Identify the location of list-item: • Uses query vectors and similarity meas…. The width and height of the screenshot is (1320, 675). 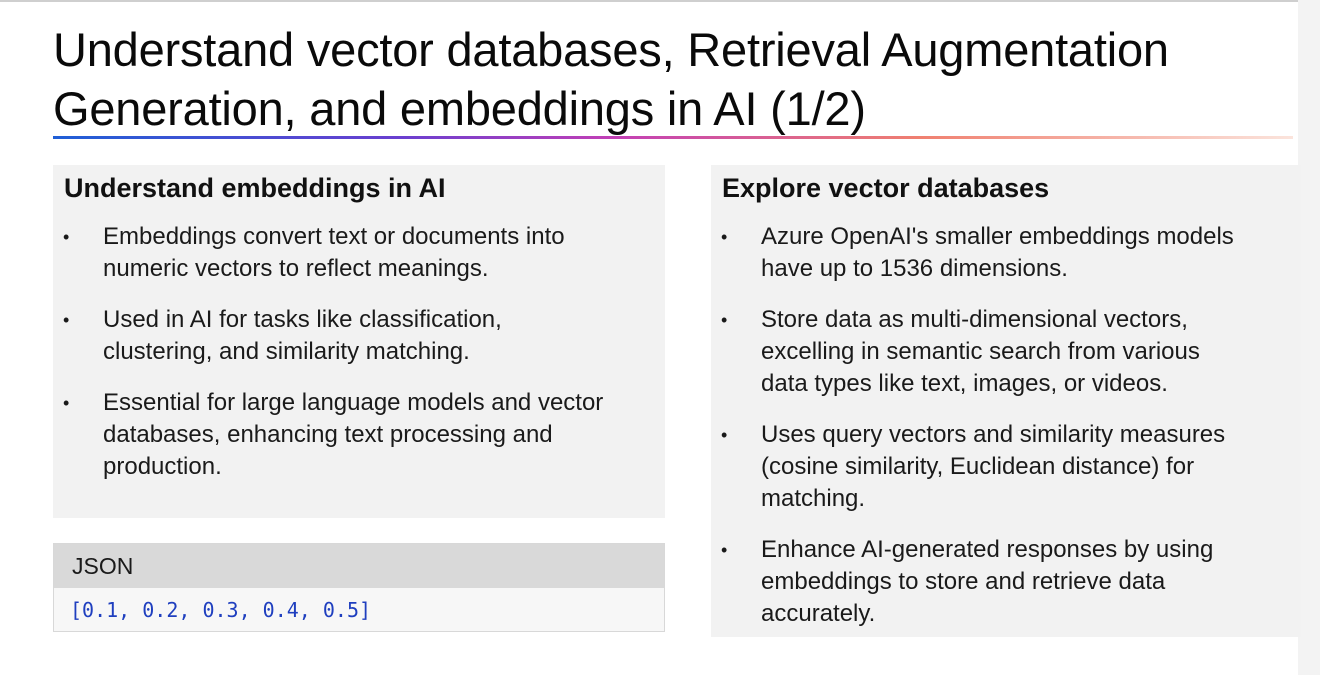
(1006, 467).